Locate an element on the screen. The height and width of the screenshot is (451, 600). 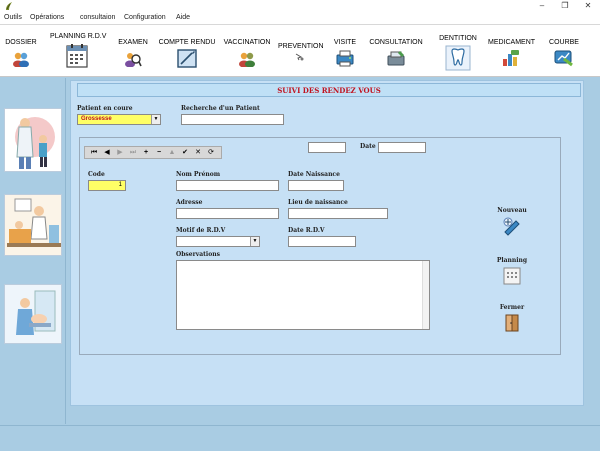
toolbar-visite-button: VISITE is located at coordinates (345, 50).